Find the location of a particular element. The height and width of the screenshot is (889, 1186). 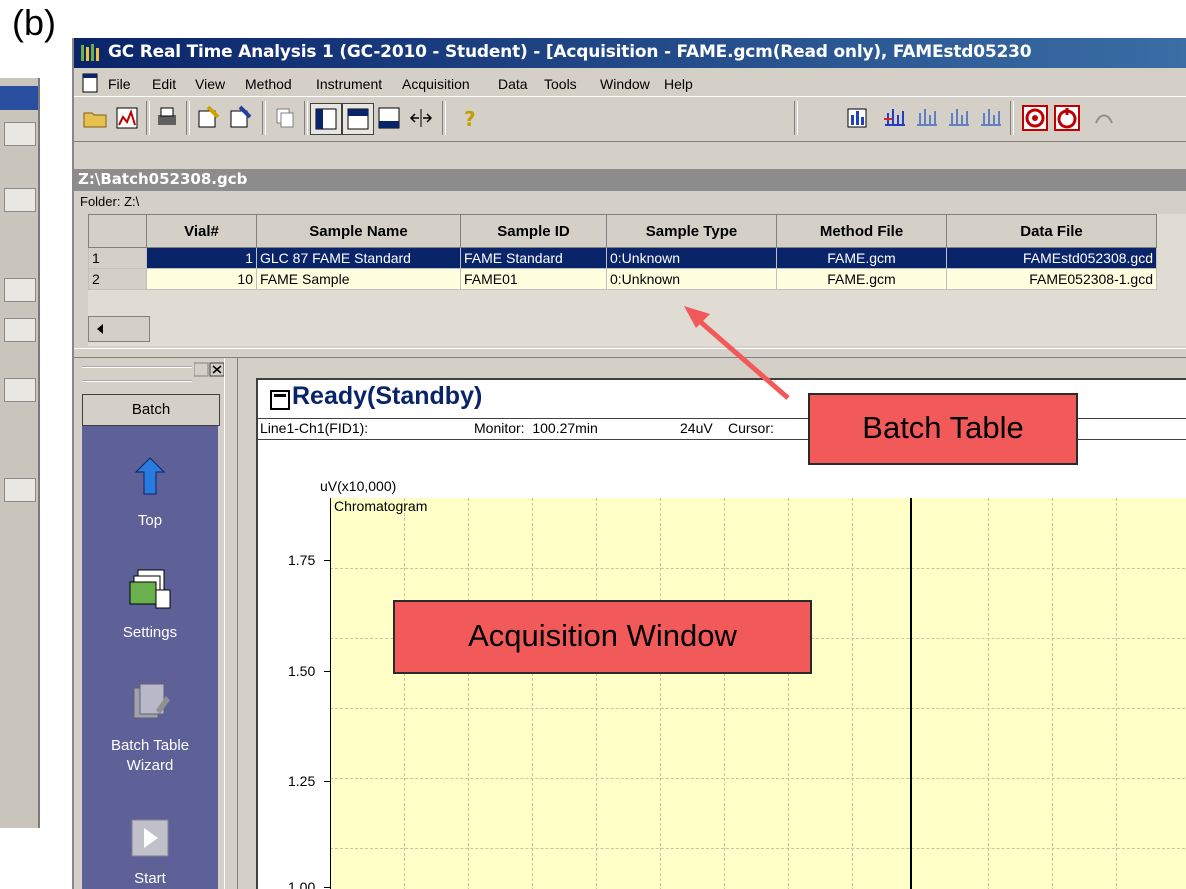

scroll-left-icon is located at coordinates (101, 329).